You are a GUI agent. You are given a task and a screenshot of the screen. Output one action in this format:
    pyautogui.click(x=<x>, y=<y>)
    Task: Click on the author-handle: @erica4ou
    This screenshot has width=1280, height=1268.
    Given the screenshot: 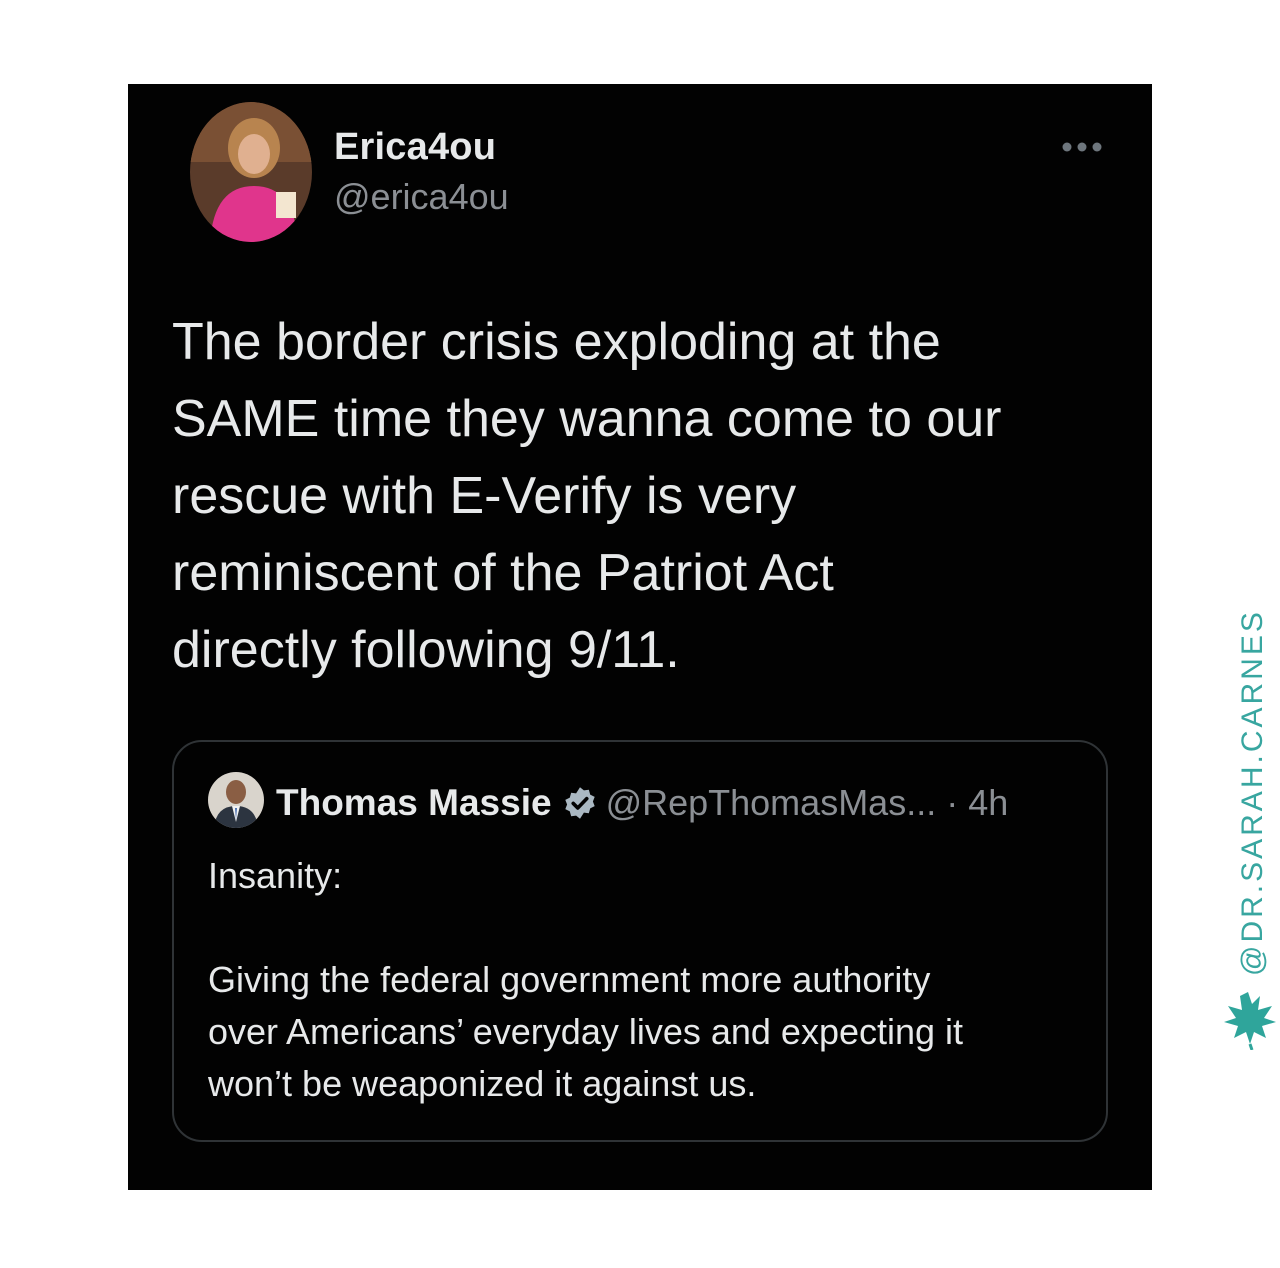 What is the action you would take?
    pyautogui.click(x=421, y=197)
    